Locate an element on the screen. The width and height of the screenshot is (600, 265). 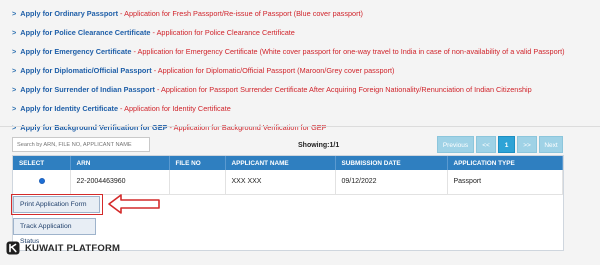
print-application-form-button: Print Application Form is located at coordinates (56, 204).